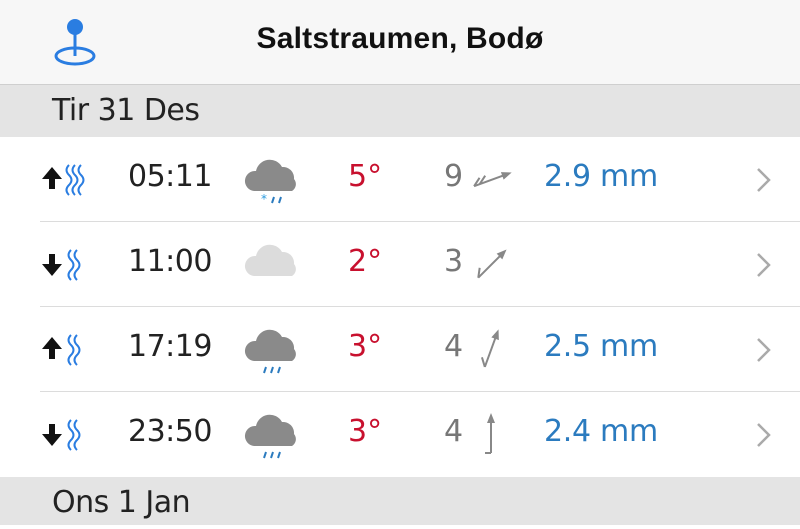 The image size is (800, 529). I want to click on page-title: Saltstraumen, Bodø, so click(400, 38).